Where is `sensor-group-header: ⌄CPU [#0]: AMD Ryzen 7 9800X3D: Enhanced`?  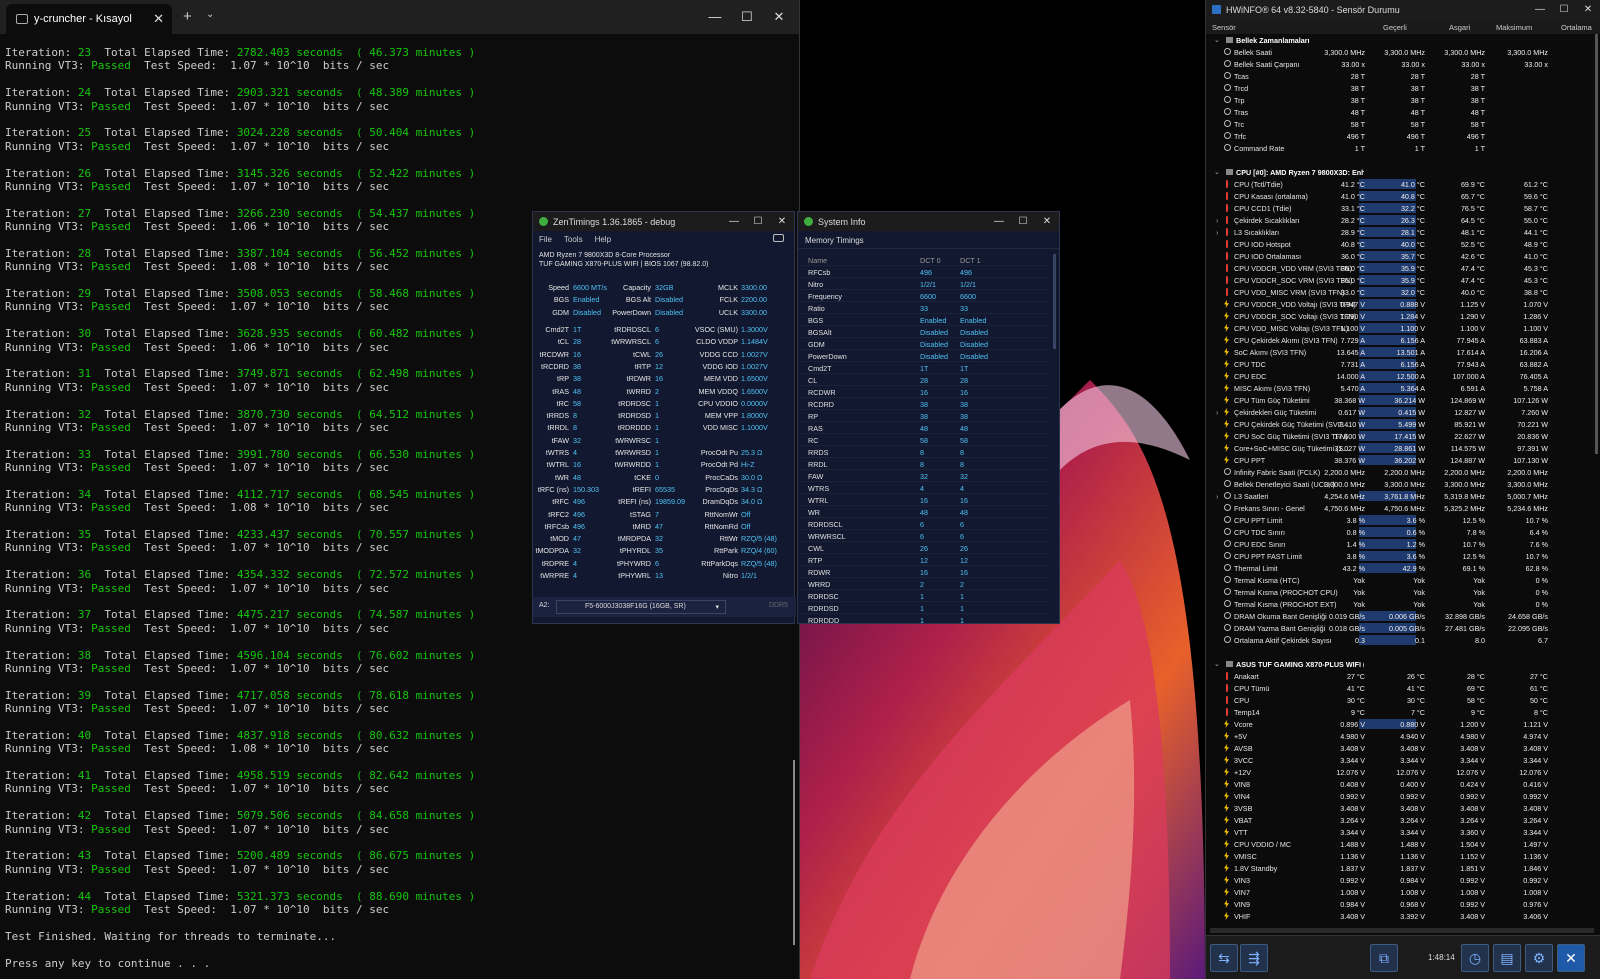 sensor-group-header: ⌄CPU [#0]: AMD Ryzen 7 9800X3D: Enhanced is located at coordinates (1401, 172).